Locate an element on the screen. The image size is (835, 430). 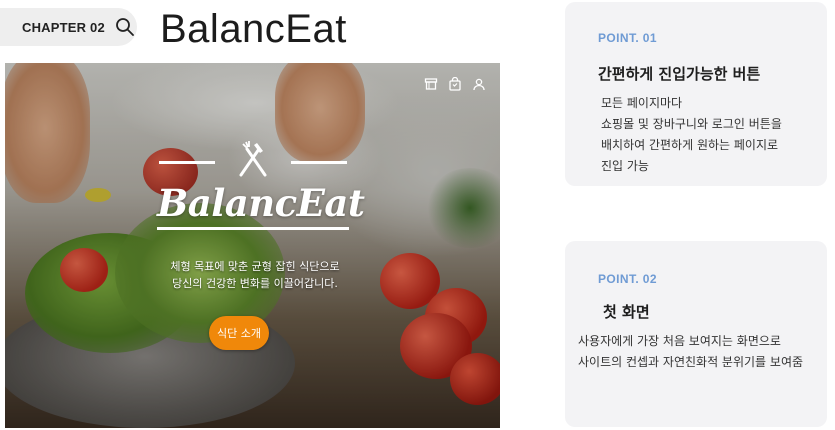
fork-knife-icon is located at coordinates (253, 159).